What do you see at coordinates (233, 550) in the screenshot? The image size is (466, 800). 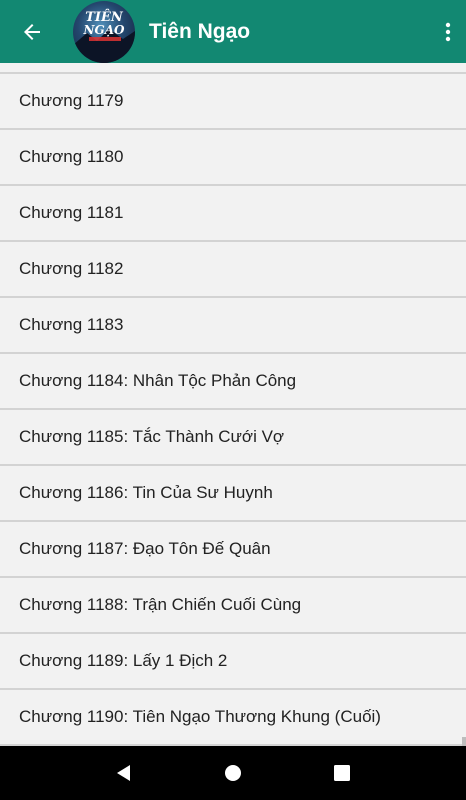 I see `chapter-item: Chương 1187: Đạo Tôn Đế Quân` at bounding box center [233, 550].